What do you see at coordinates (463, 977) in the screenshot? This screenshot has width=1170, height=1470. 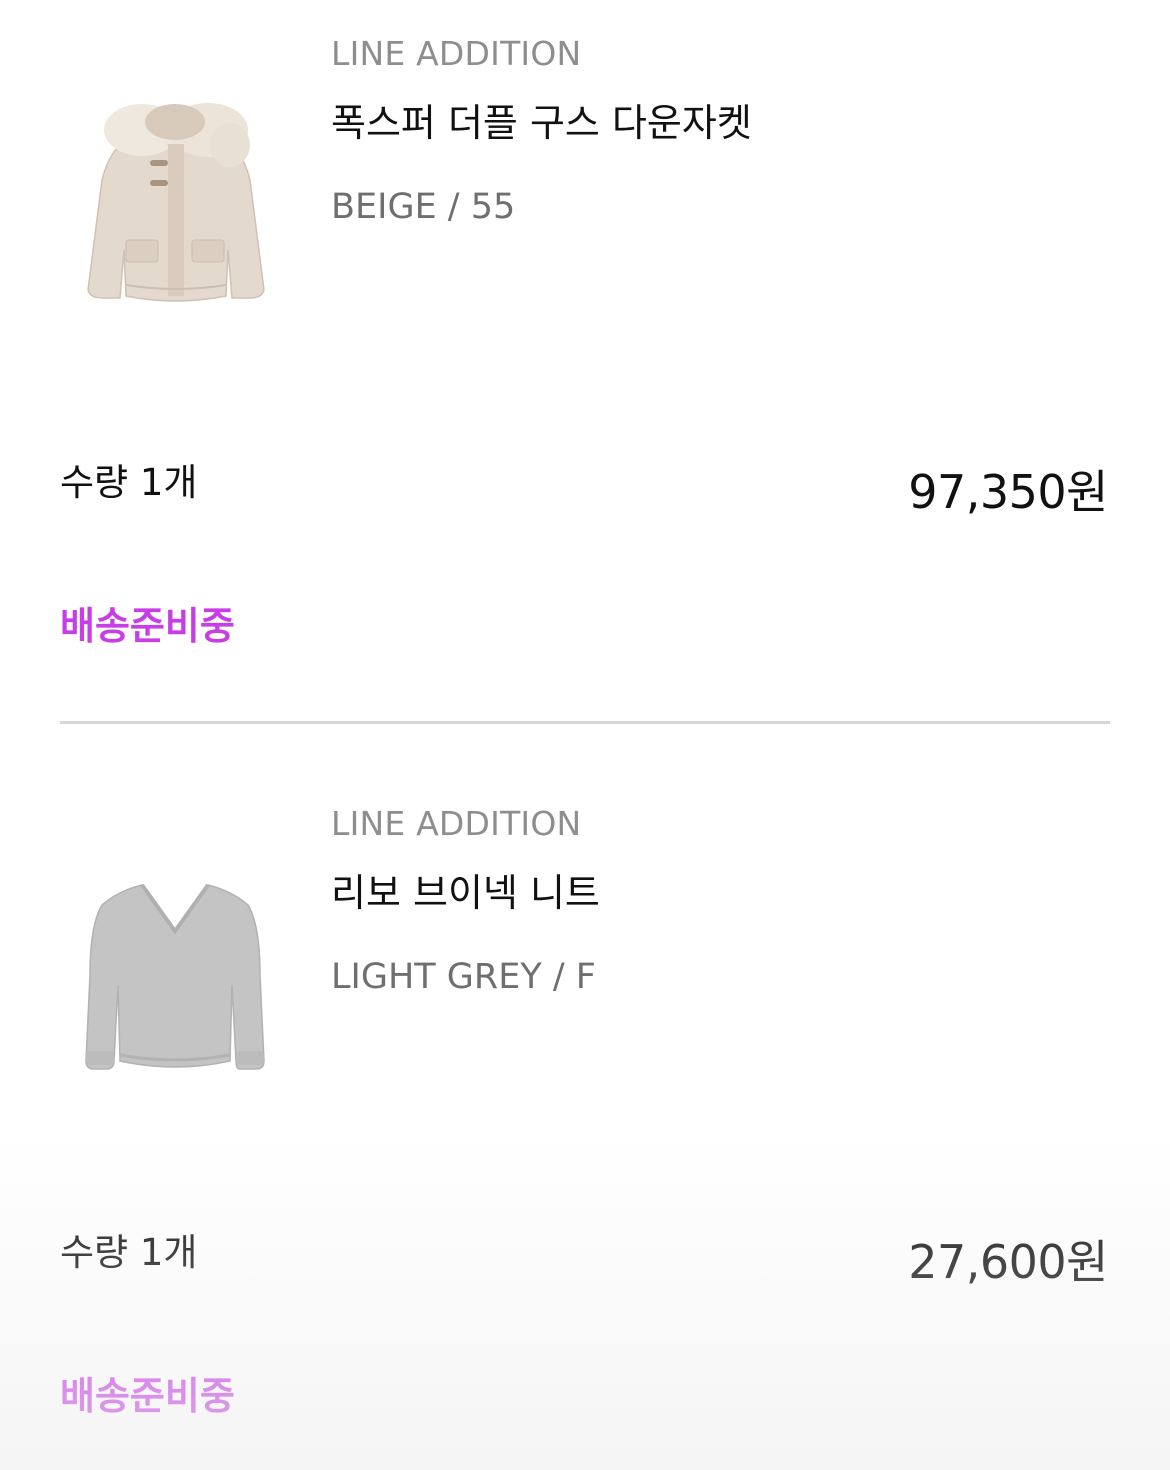 I see `product-option: LIGHT GREY / F` at bounding box center [463, 977].